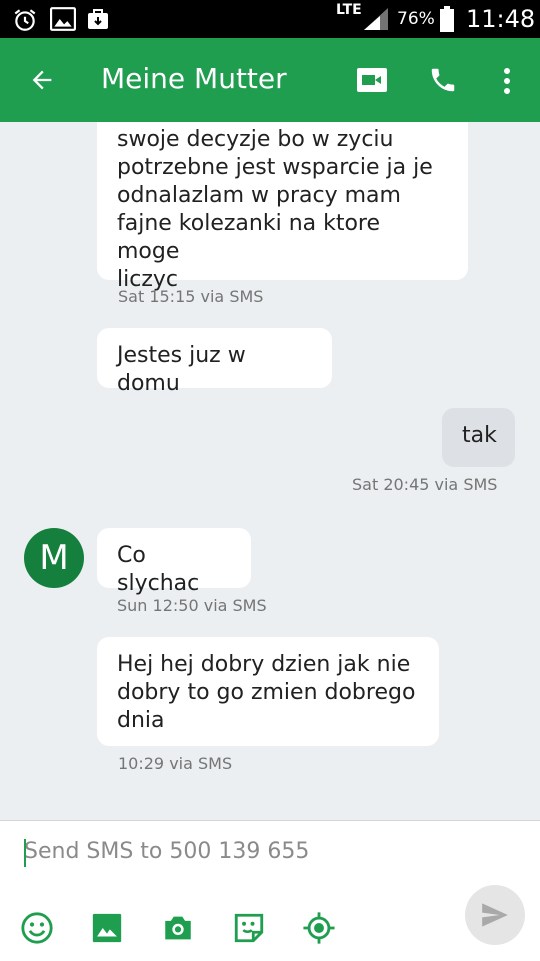 This screenshot has width=540, height=961. What do you see at coordinates (37, 930) in the screenshot?
I see `emoji-icon` at bounding box center [37, 930].